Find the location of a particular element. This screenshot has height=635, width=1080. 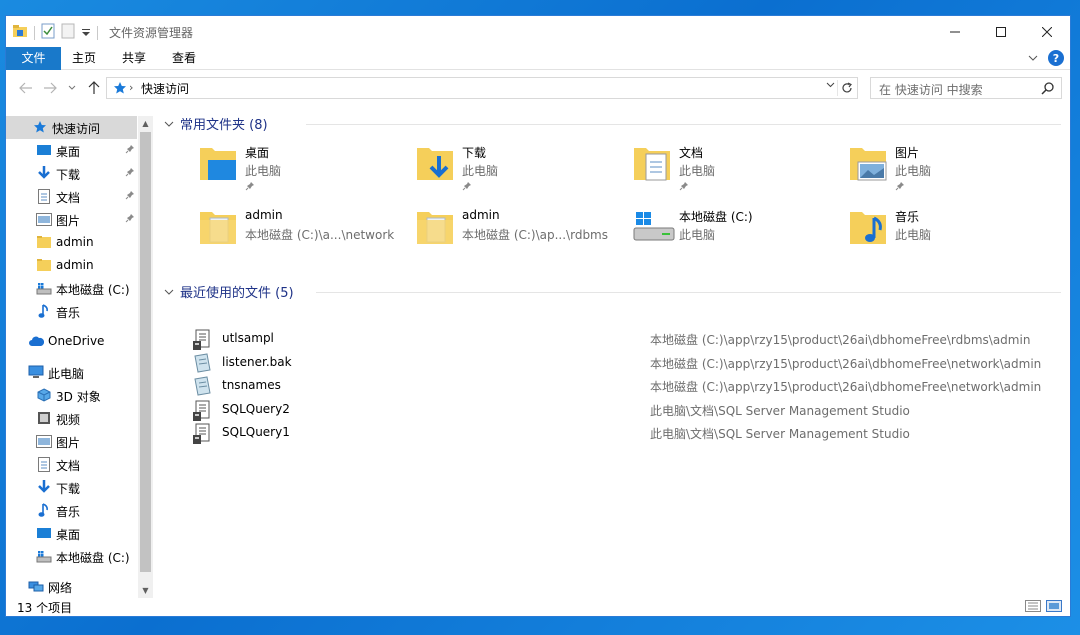

picture-folder-icon is located at coordinates (870, 164).